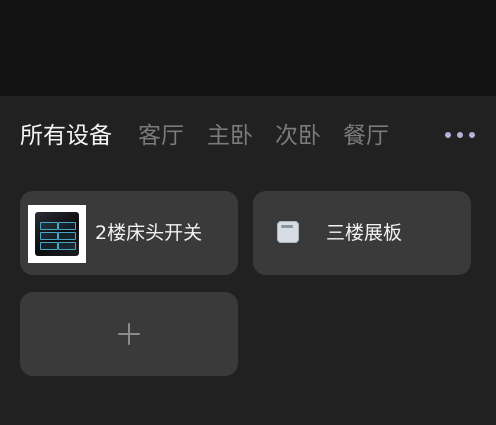 The width and height of the screenshot is (496, 425). What do you see at coordinates (149, 233) in the screenshot?
I see `device-name: 2楼床头开关` at bounding box center [149, 233].